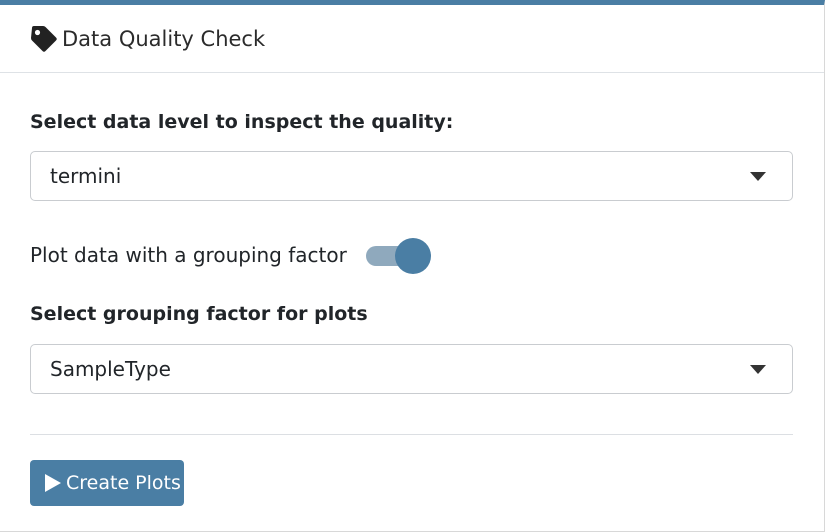  What do you see at coordinates (188, 255) in the screenshot?
I see `grouping-toggle-label: Plot data with a grouping factor` at bounding box center [188, 255].